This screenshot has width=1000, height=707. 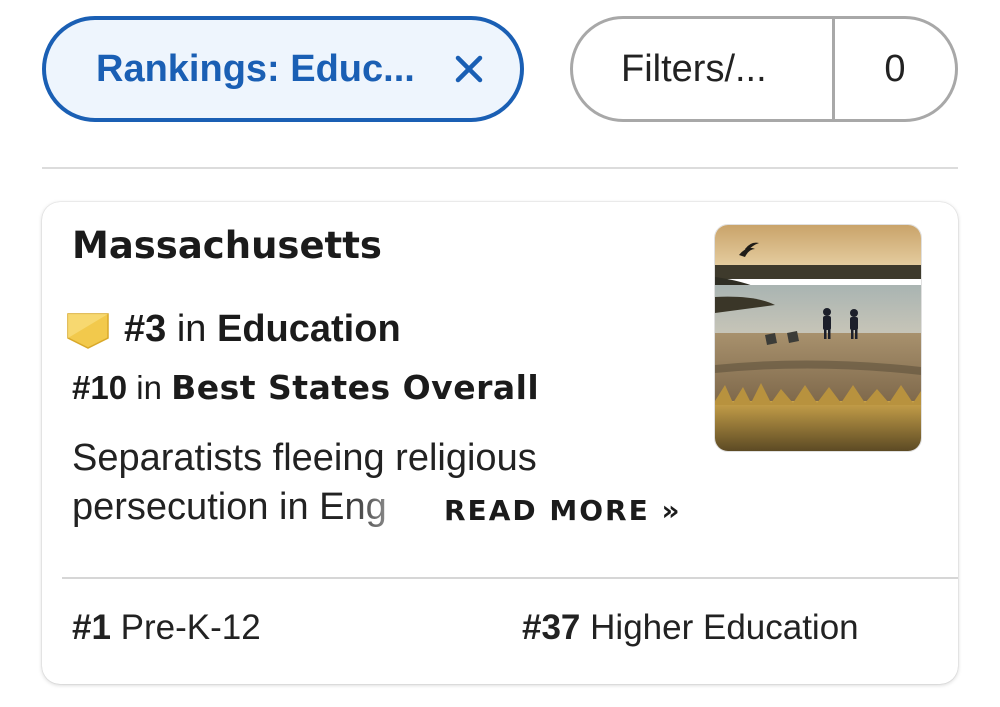 What do you see at coordinates (355, 387) in the screenshot?
I see `secondary-rank-category: Best States Overall` at bounding box center [355, 387].